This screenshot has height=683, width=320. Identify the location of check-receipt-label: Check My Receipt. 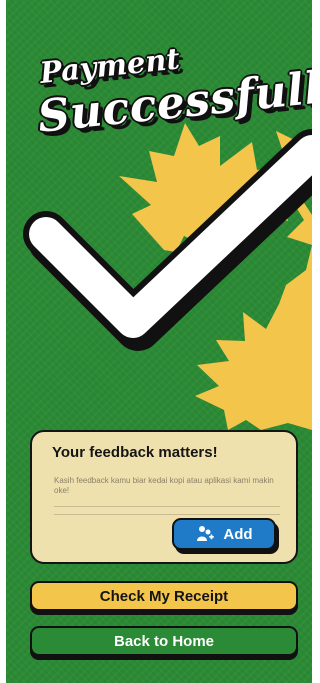
(164, 596).